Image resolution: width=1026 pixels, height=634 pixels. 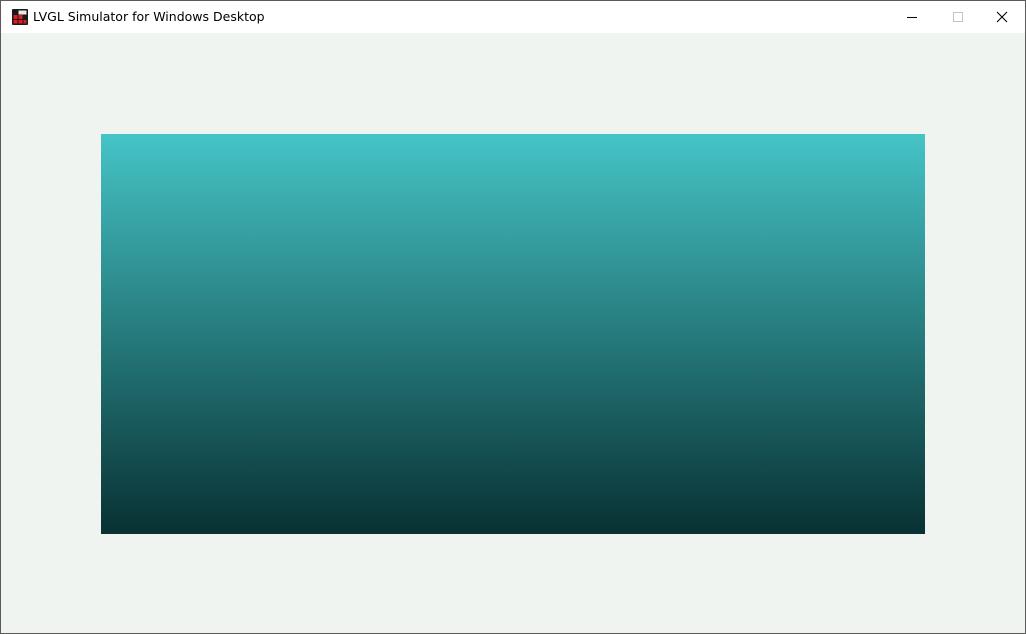 I want to click on close-icon, so click(x=1002, y=17).